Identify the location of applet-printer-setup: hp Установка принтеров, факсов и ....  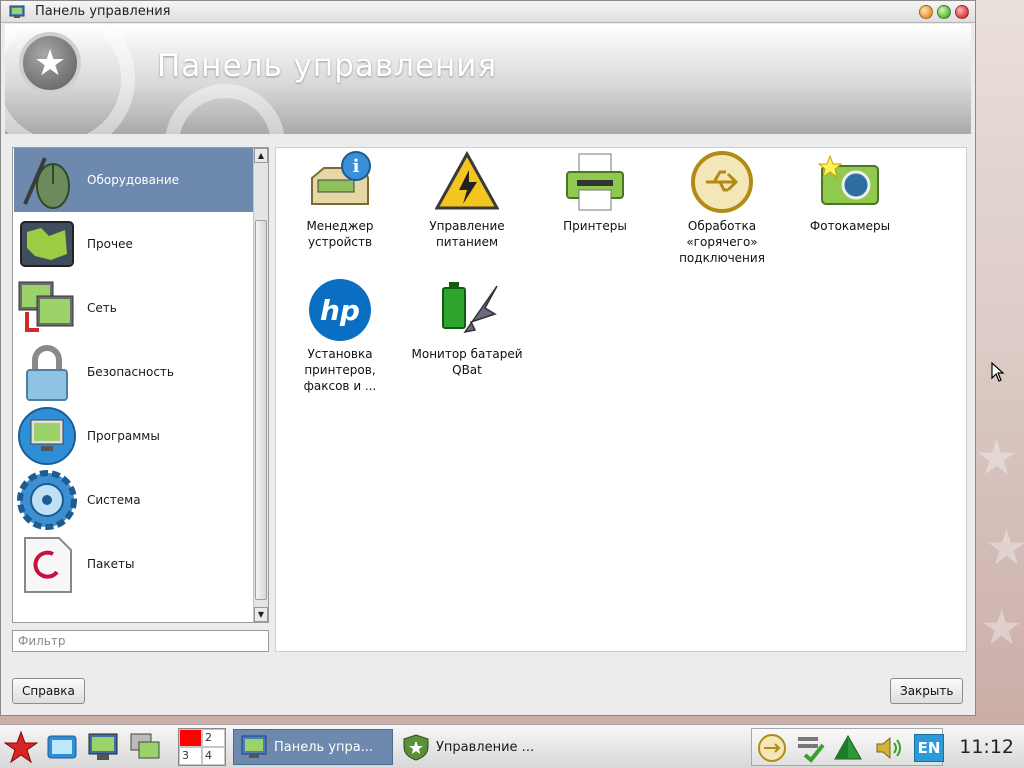
(340, 336).